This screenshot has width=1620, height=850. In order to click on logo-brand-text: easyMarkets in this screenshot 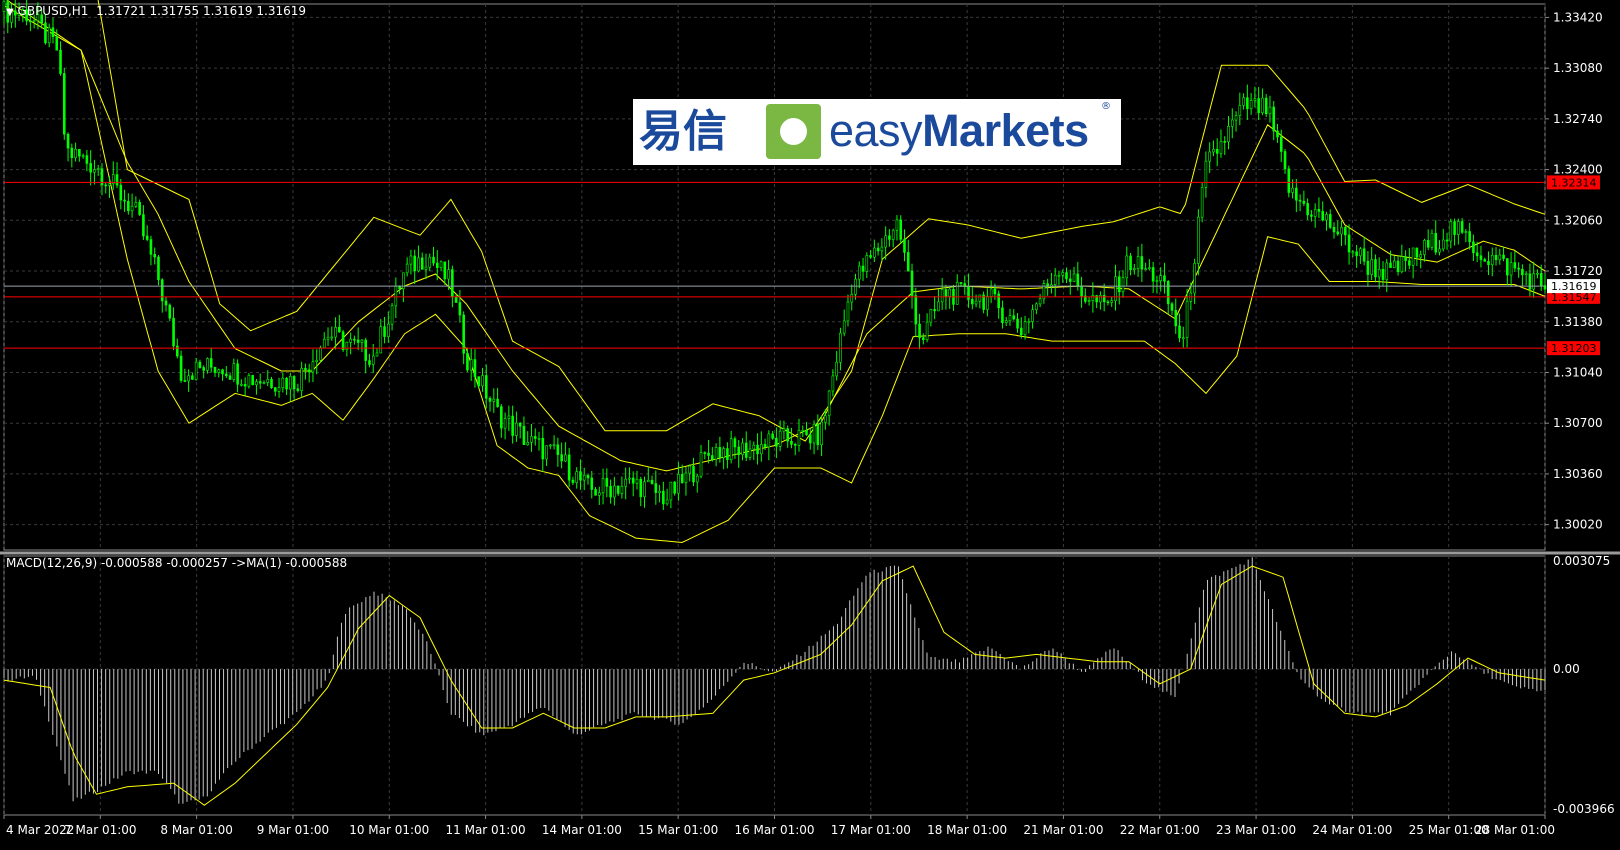, I will do `click(959, 131)`.